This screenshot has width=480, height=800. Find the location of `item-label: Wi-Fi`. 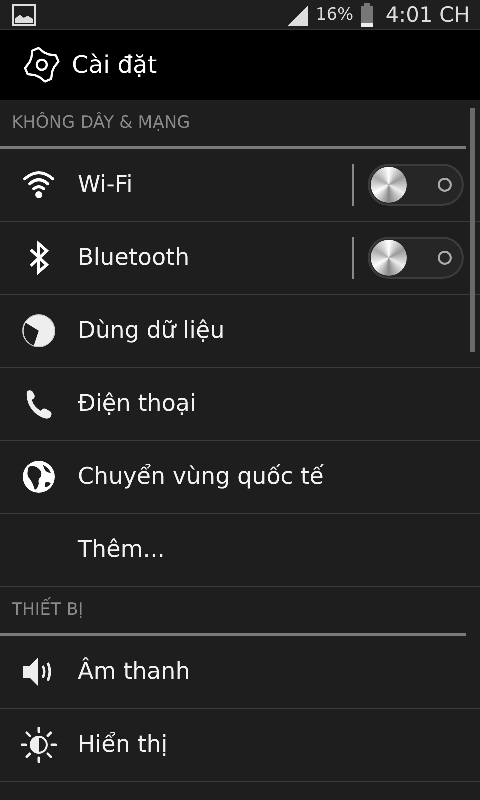

item-label: Wi-Fi is located at coordinates (215, 185).